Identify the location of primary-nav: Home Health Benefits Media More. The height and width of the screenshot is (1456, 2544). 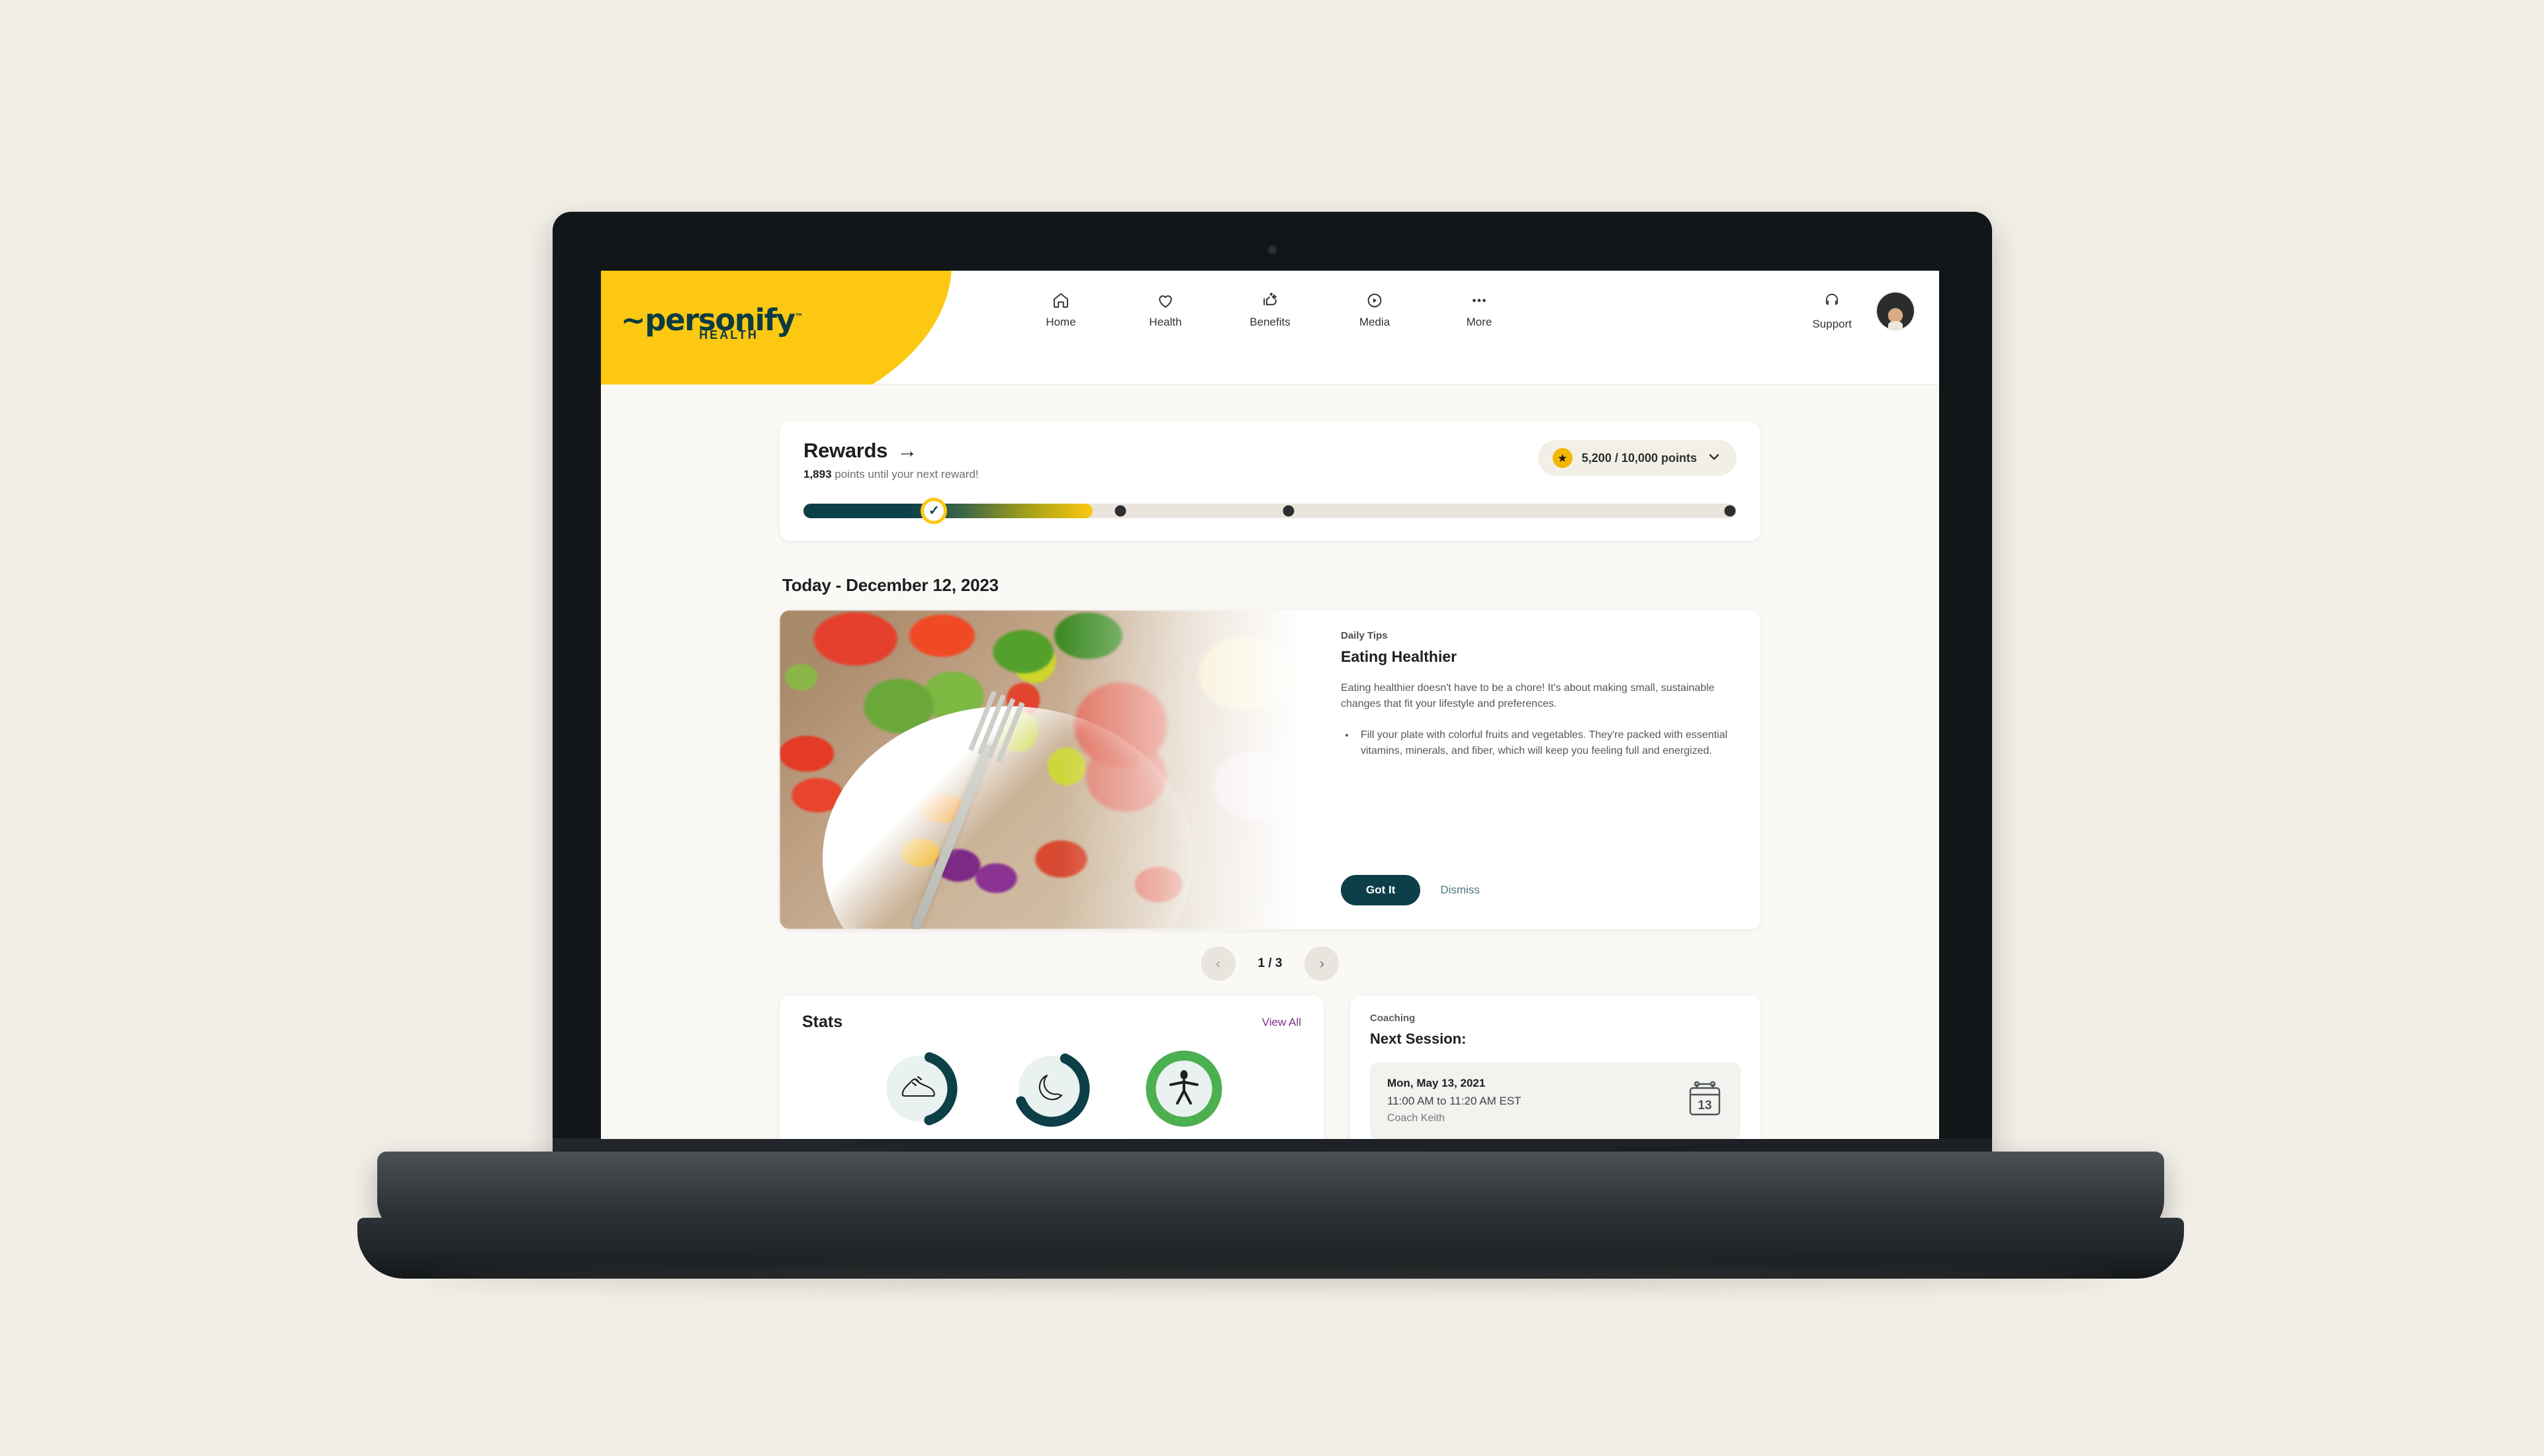
(1270, 310).